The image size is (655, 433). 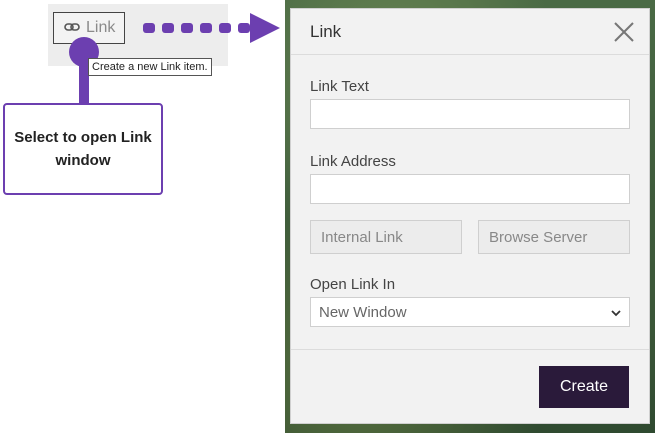 What do you see at coordinates (470, 386) in the screenshot?
I see `dialog-footer: Create` at bounding box center [470, 386].